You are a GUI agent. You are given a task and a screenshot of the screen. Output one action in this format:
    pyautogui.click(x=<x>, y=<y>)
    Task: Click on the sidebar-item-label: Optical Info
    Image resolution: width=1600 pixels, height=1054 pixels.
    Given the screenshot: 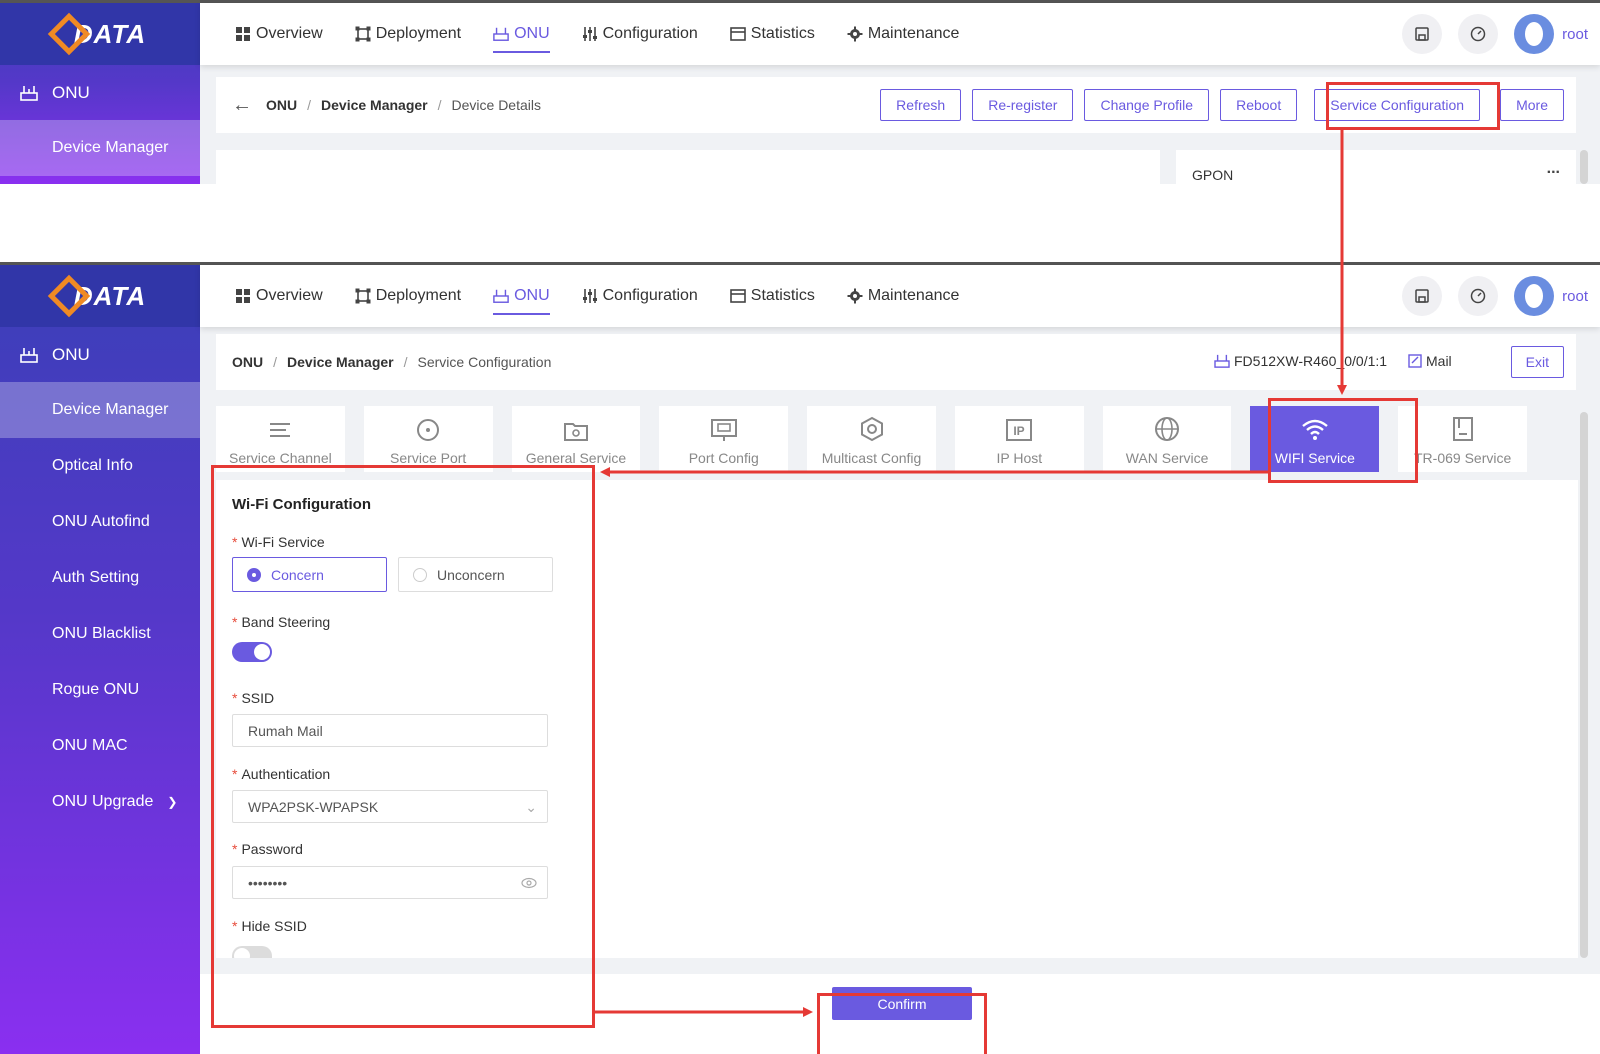 What is the action you would take?
    pyautogui.click(x=92, y=465)
    